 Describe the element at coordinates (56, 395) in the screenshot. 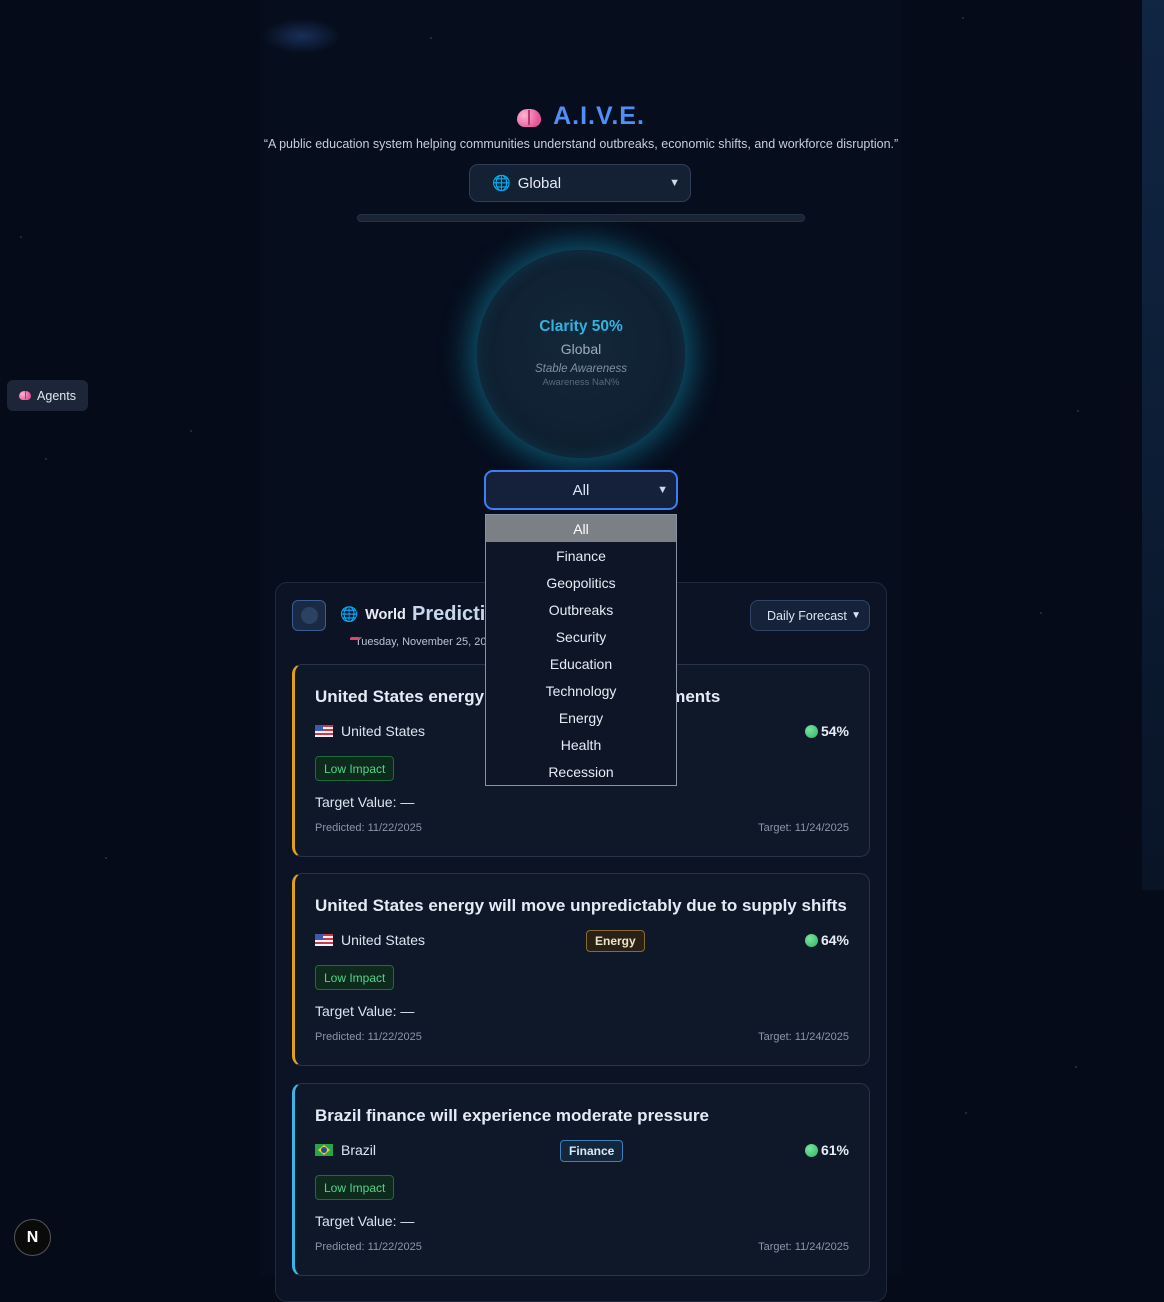

I see `agents-button-label: Agents` at that location.